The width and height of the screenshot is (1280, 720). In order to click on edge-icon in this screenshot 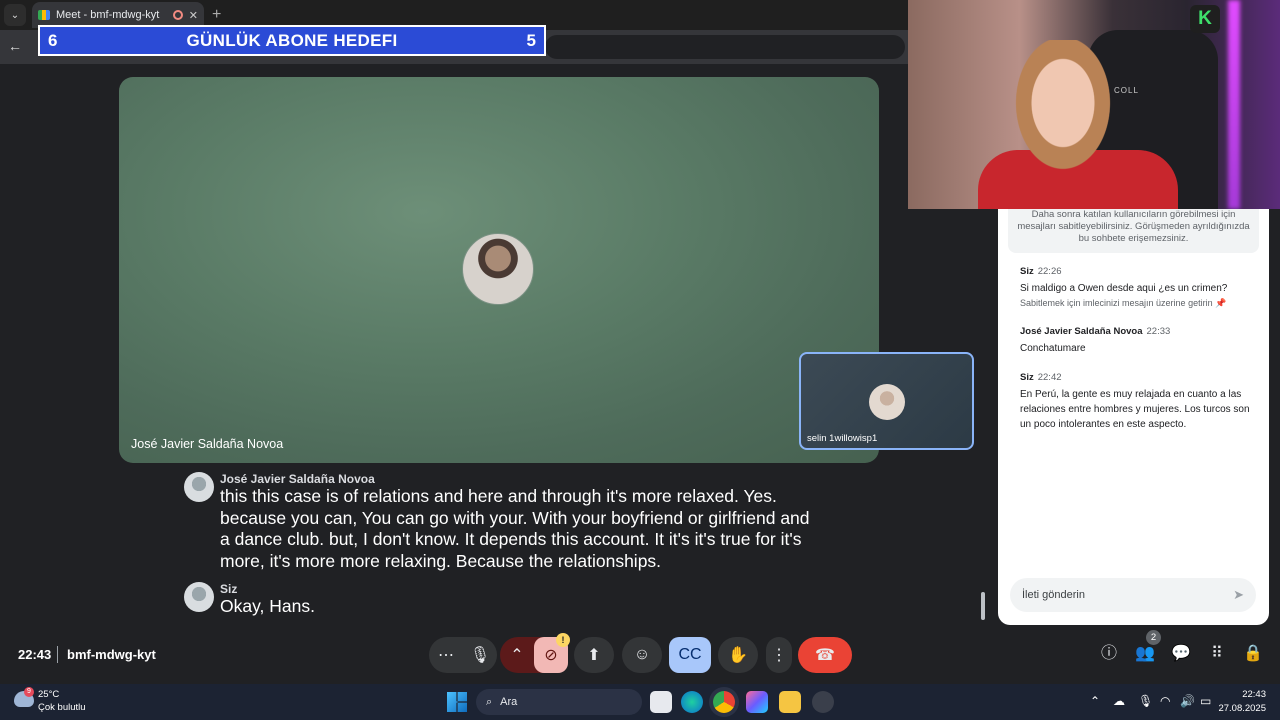, I will do `click(692, 702)`.